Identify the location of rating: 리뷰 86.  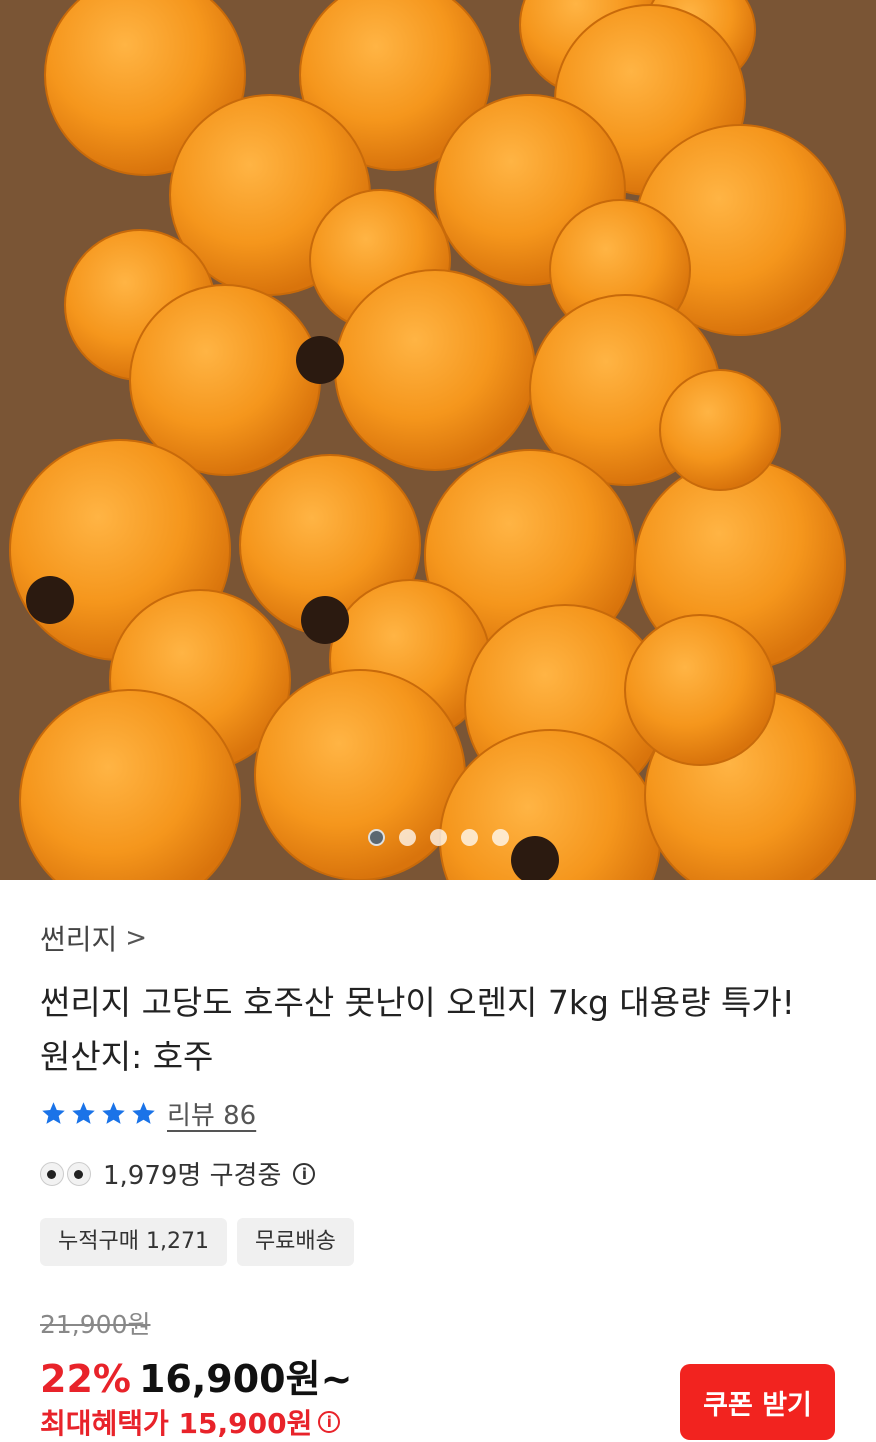
(148, 1113).